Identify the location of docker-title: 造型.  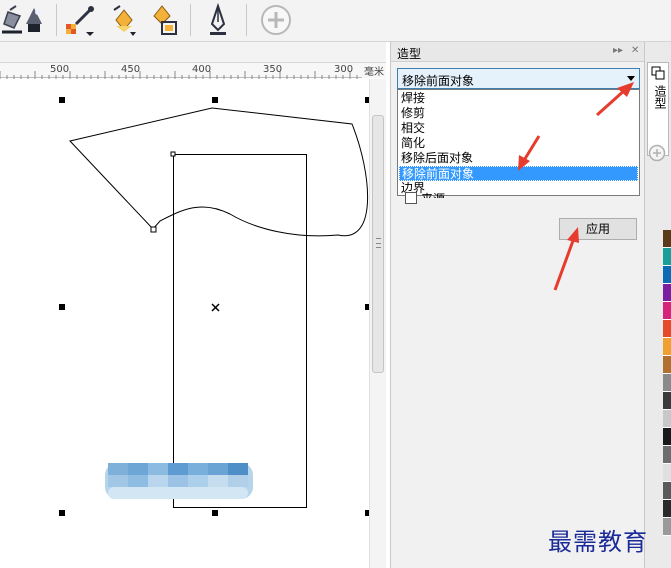
(409, 54).